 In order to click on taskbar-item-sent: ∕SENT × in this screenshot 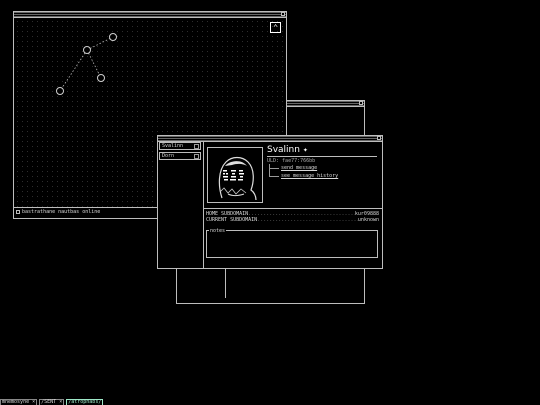, I will do `click(52, 402)`.